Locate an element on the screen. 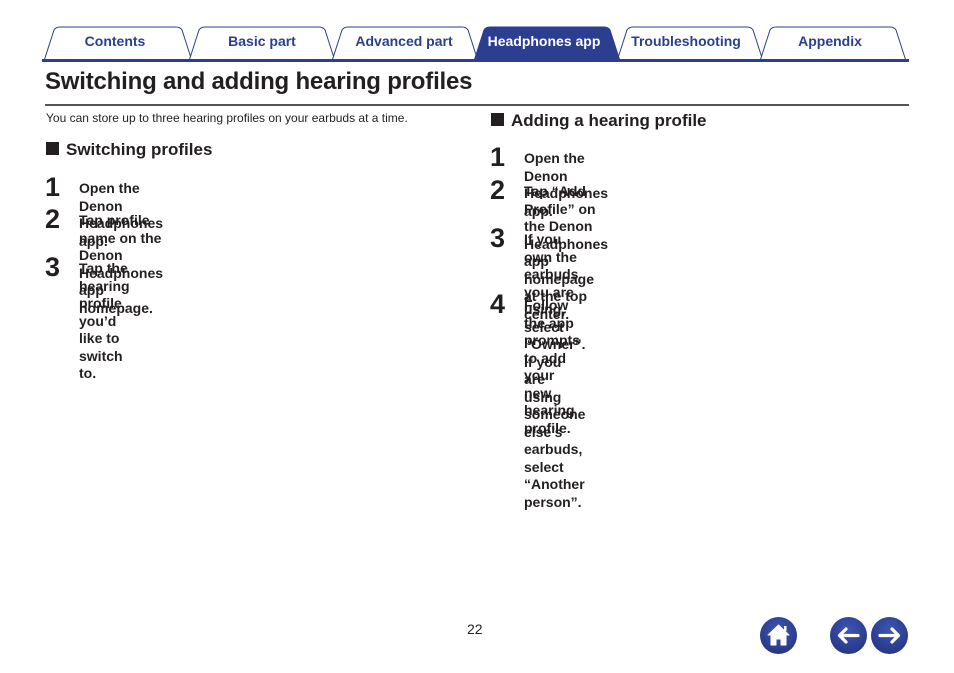  previous-page-button is located at coordinates (848, 635).